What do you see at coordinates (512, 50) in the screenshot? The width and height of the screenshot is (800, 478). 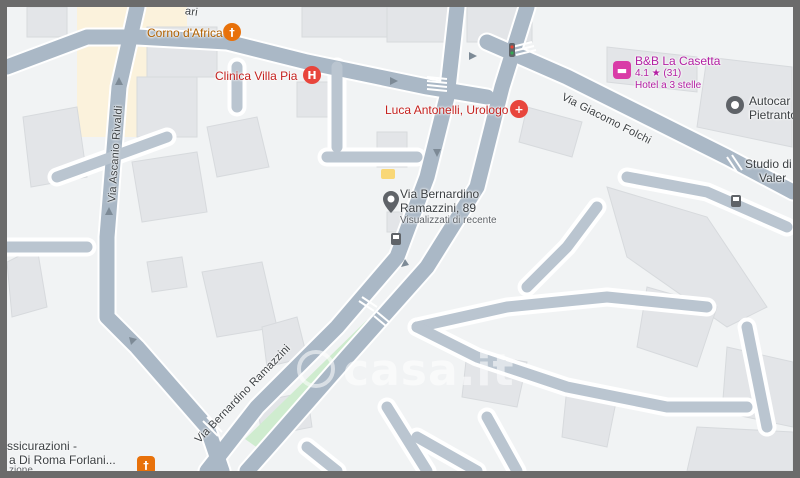 I see `traffic-light-icon` at bounding box center [512, 50].